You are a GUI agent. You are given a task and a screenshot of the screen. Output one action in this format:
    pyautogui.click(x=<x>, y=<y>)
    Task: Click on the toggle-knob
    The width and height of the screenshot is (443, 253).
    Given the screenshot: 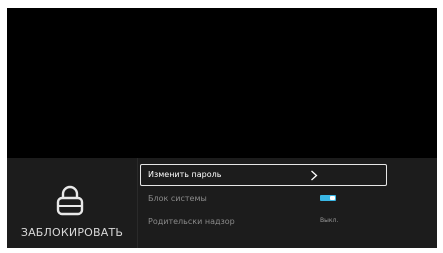 What is the action you would take?
    pyautogui.click(x=332, y=198)
    